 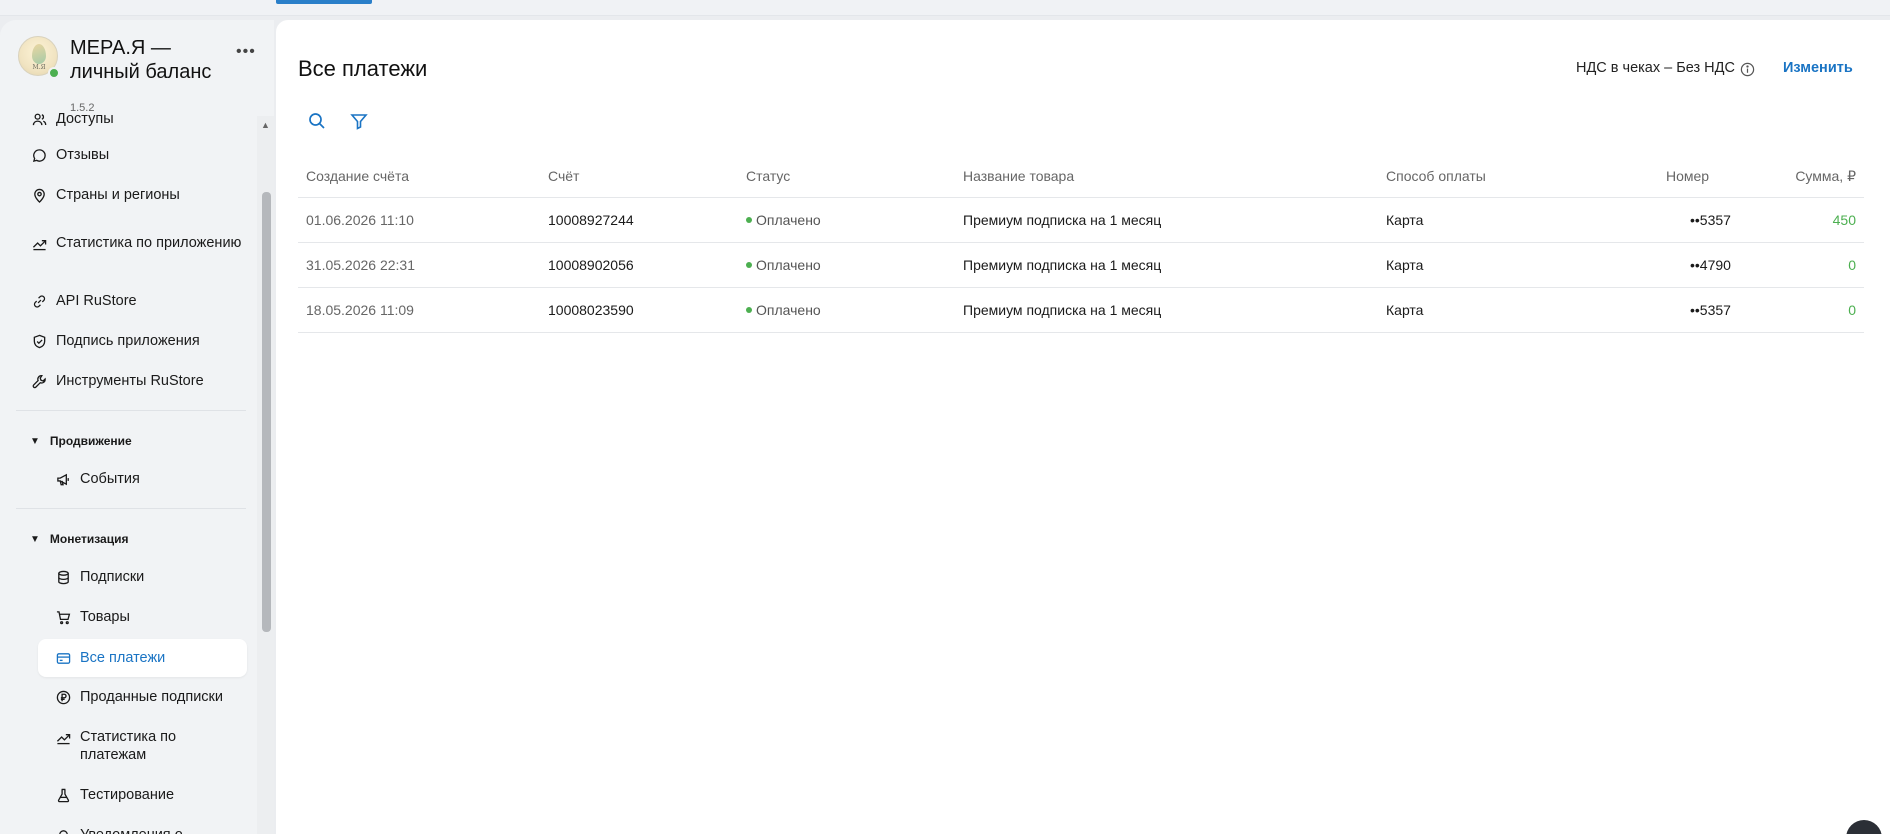 I want to click on sidebar-item-label: Статистика по платежам, so click(x=128, y=746).